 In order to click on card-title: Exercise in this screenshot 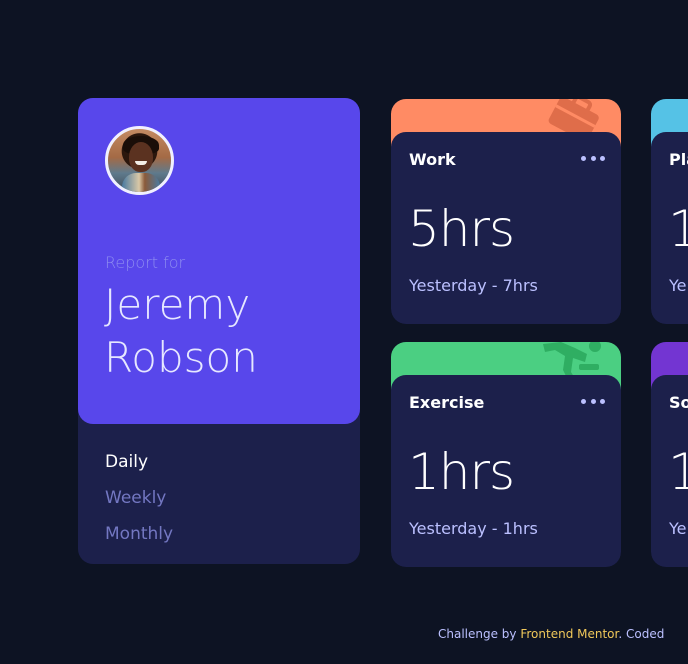, I will do `click(447, 402)`.